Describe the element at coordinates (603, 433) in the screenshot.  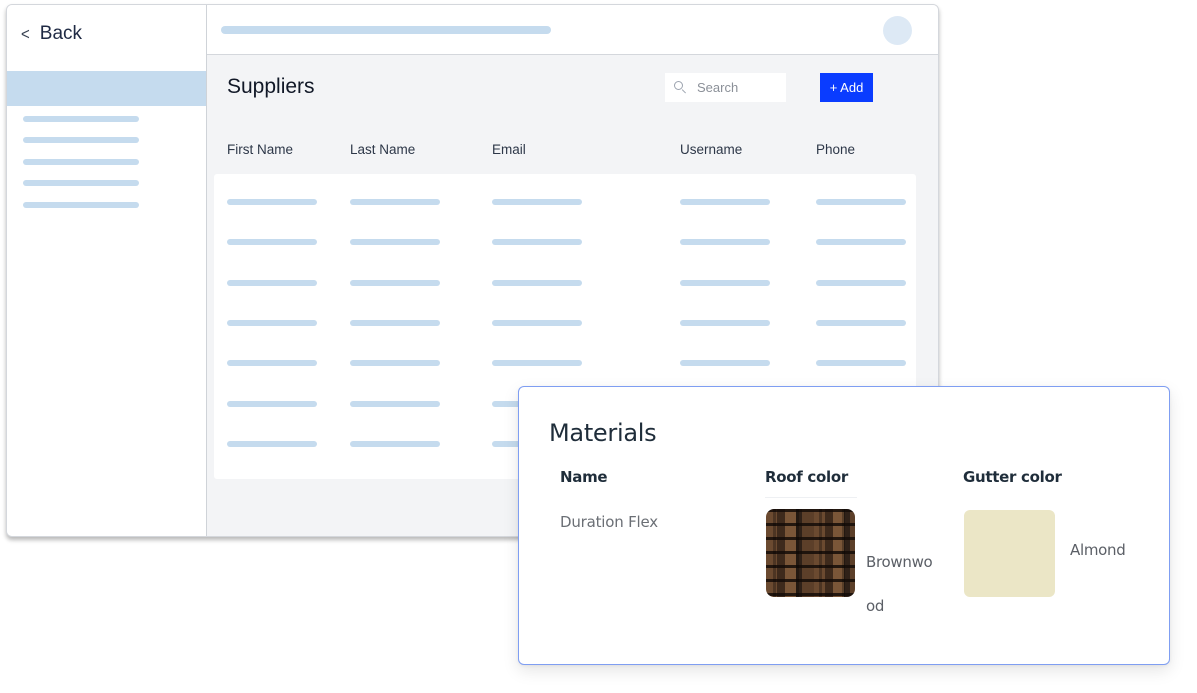
I see `materials-title: Materials` at that location.